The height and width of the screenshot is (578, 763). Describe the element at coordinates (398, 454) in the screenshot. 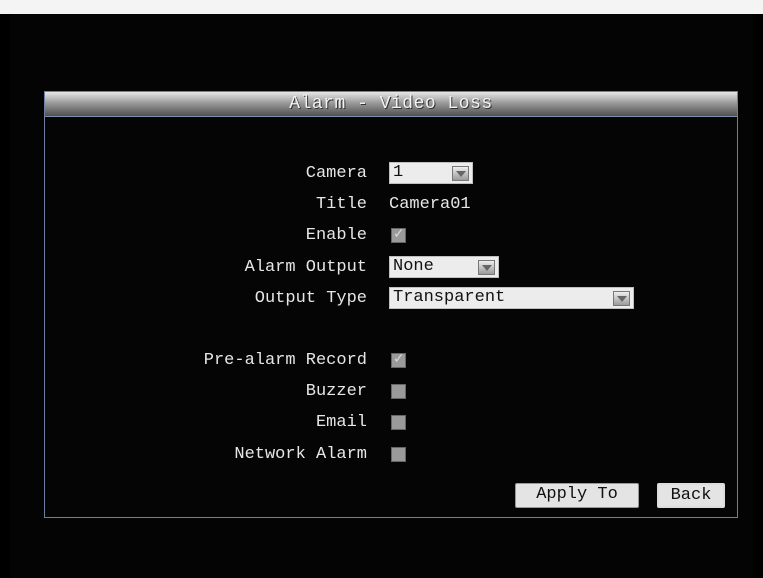

I see `network-alarm-checkbox` at that location.